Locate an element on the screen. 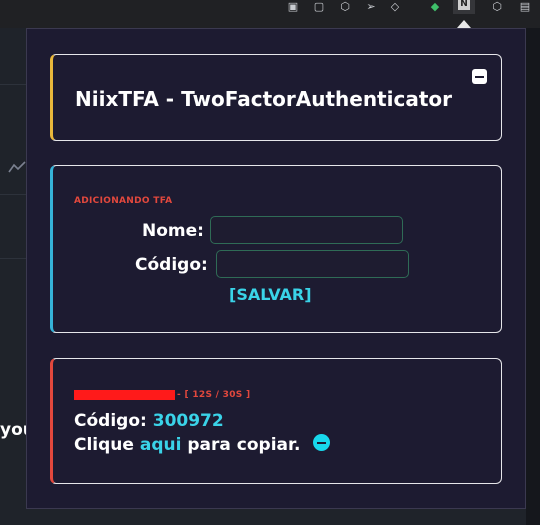 The width and height of the screenshot is (540, 525). chart-icon is located at coordinates (17, 169).